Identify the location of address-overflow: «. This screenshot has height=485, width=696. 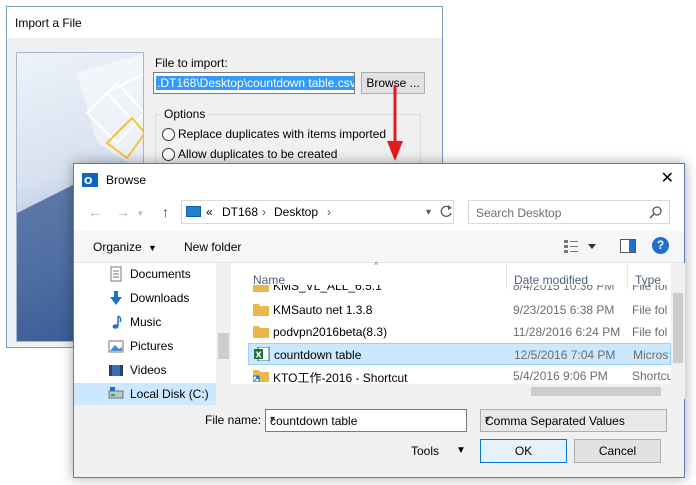
(209, 212).